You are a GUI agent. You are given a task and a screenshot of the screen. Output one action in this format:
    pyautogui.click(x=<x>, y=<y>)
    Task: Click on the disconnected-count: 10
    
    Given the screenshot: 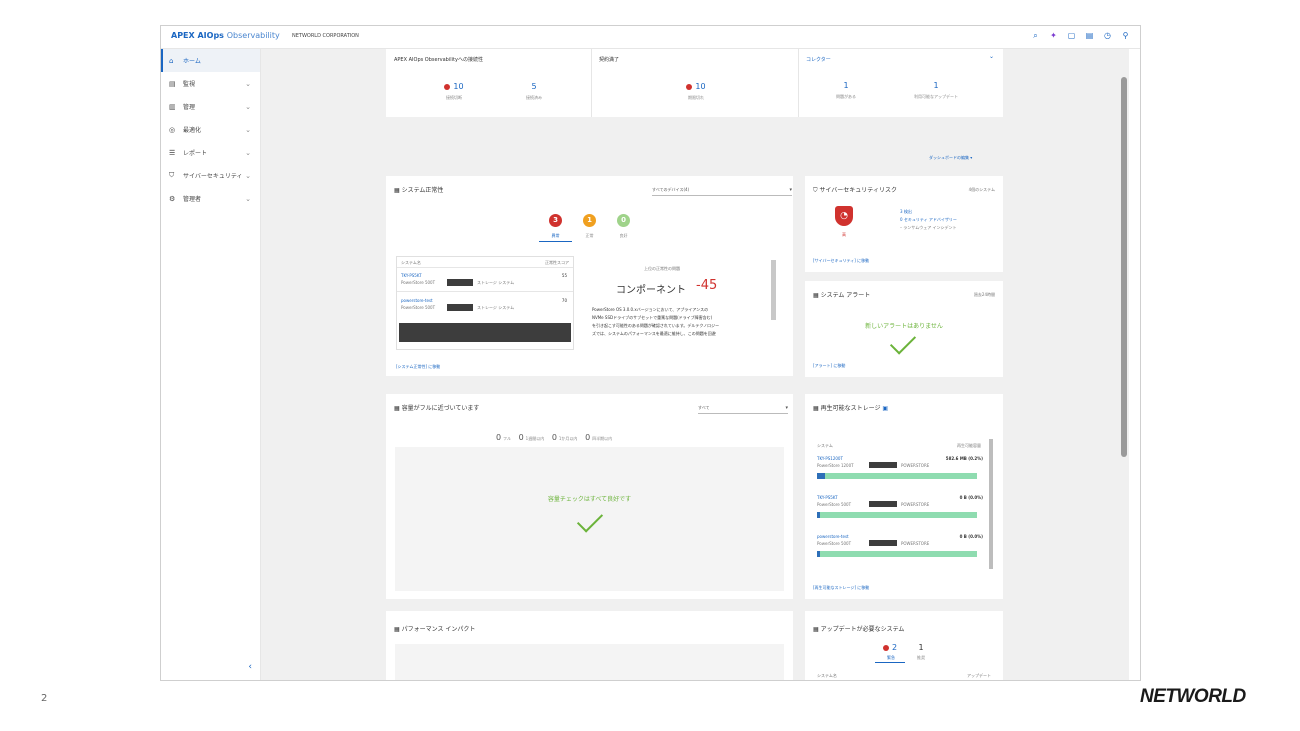 What is the action you would take?
    pyautogui.click(x=454, y=86)
    